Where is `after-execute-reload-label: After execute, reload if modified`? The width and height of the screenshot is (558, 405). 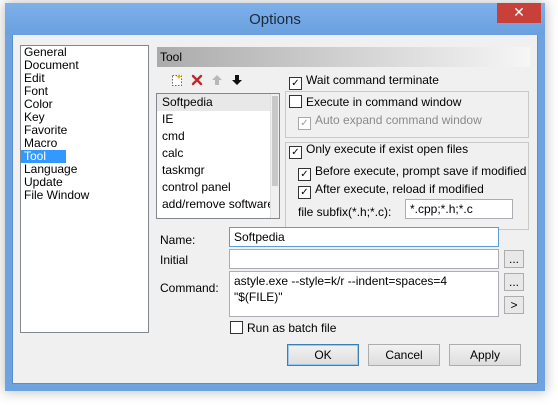 after-execute-reload-label: After execute, reload if modified is located at coordinates (399, 189).